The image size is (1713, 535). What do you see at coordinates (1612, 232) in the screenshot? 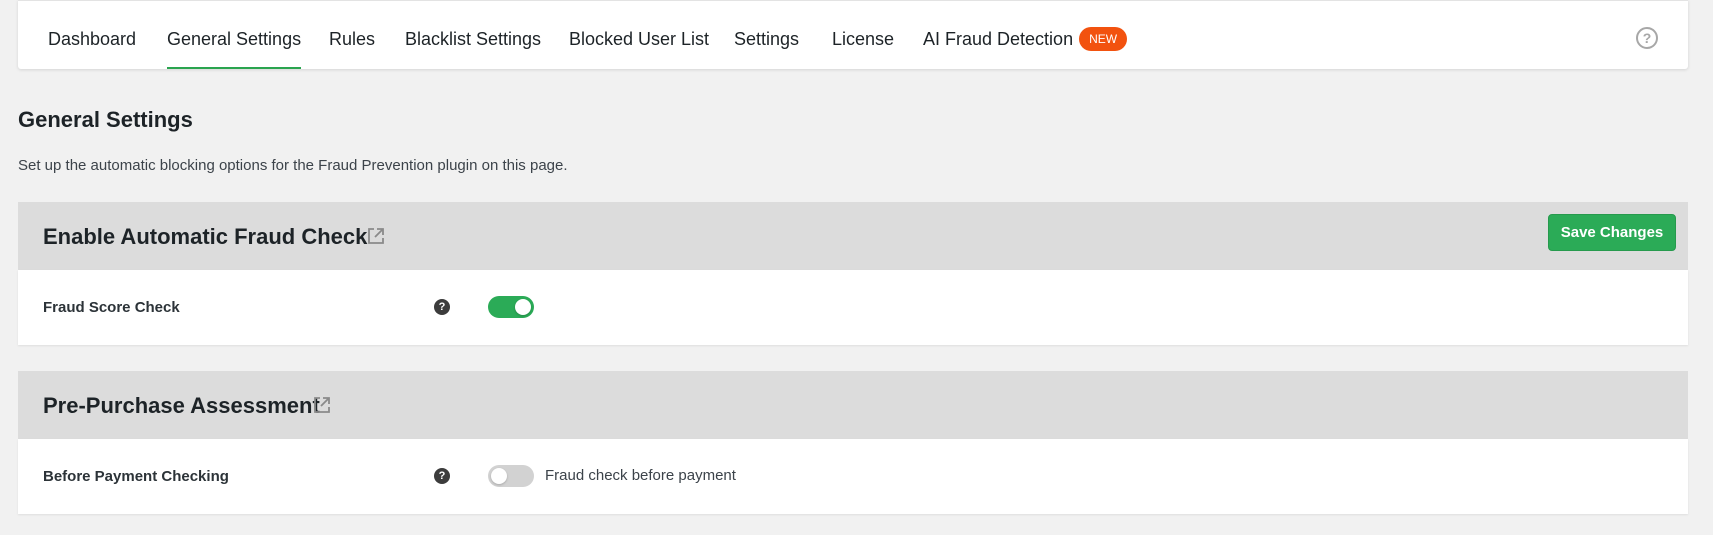
I see `save-changes-button: Save Changes` at bounding box center [1612, 232].